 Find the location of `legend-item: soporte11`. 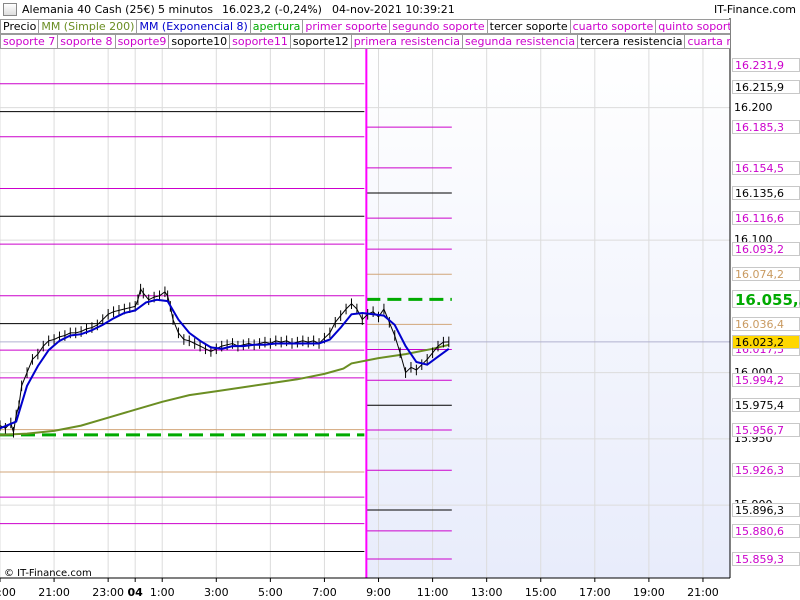

legend-item: soporte11 is located at coordinates (260, 41).